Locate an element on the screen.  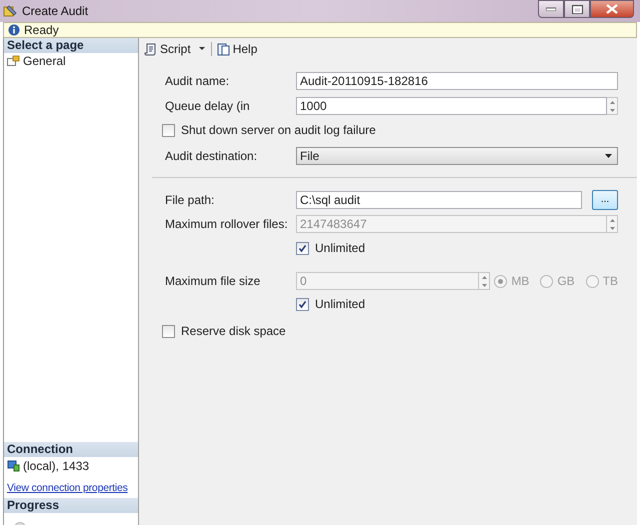
number-field: 1000 is located at coordinates (451, 106).